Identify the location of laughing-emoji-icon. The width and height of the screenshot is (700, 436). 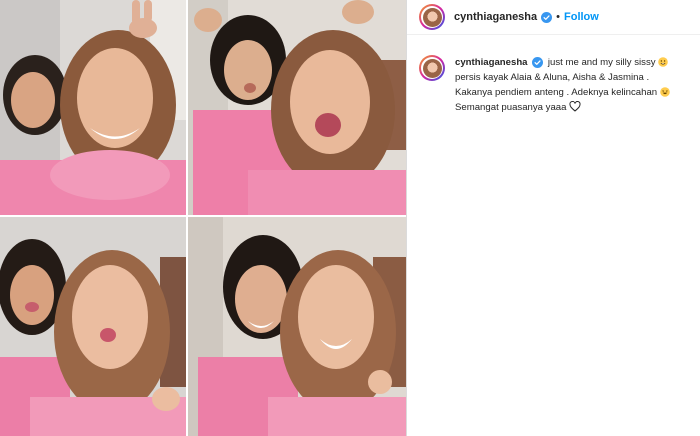
(665, 92).